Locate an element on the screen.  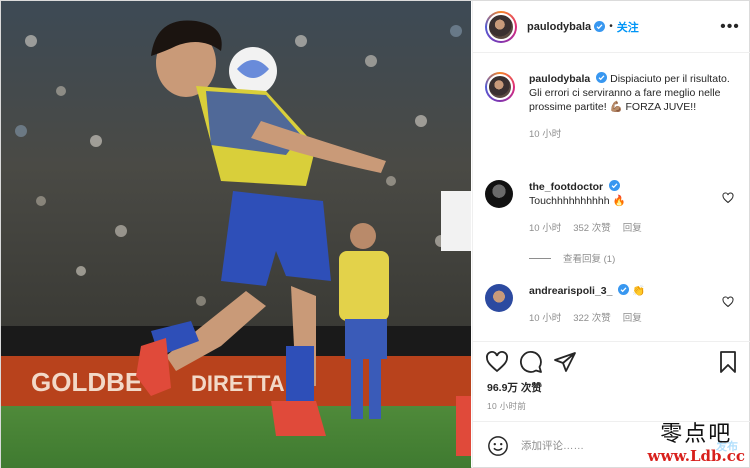
heart-icon is located at coordinates (497, 362).